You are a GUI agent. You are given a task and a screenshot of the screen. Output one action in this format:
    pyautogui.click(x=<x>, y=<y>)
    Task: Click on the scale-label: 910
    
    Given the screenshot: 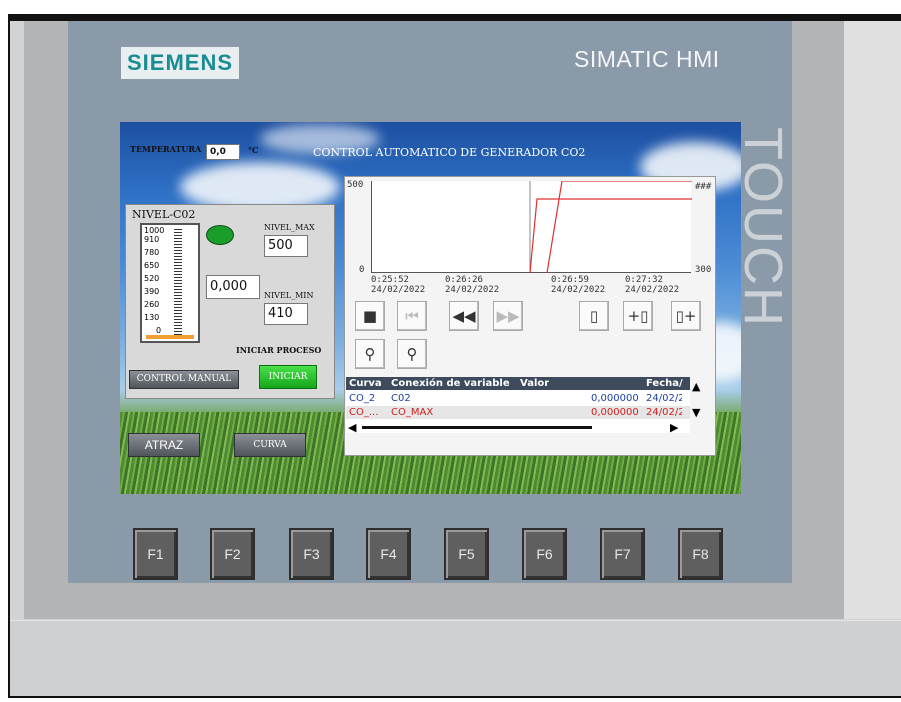 What is the action you would take?
    pyautogui.click(x=152, y=239)
    